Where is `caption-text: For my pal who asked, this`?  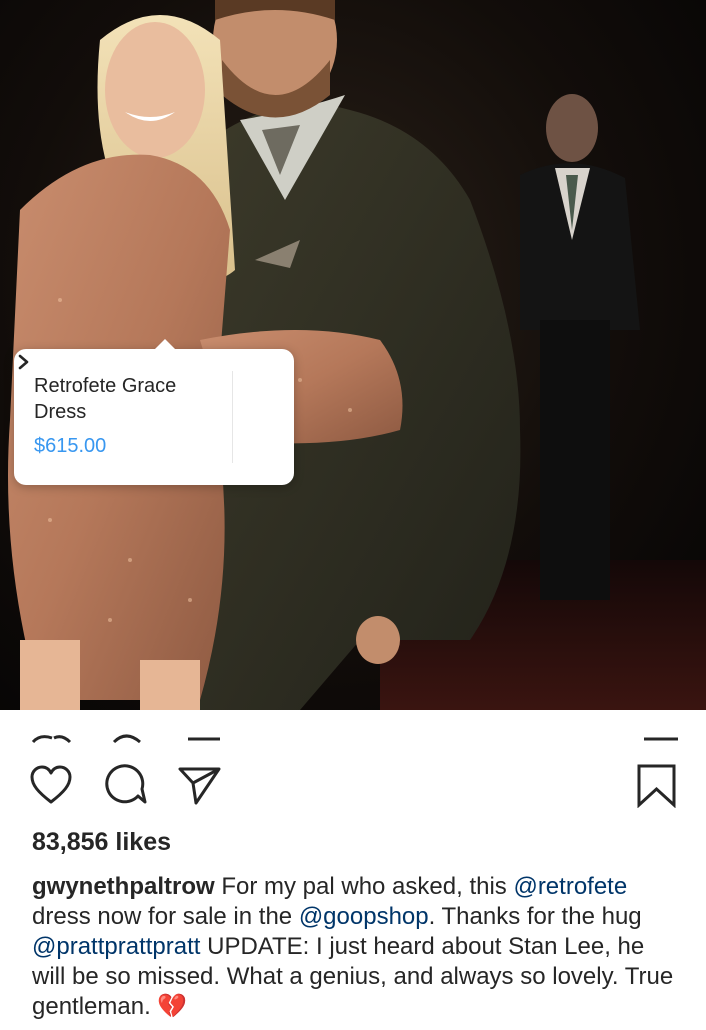
caption-text: For my pal who asked, this is located at coordinates (364, 886).